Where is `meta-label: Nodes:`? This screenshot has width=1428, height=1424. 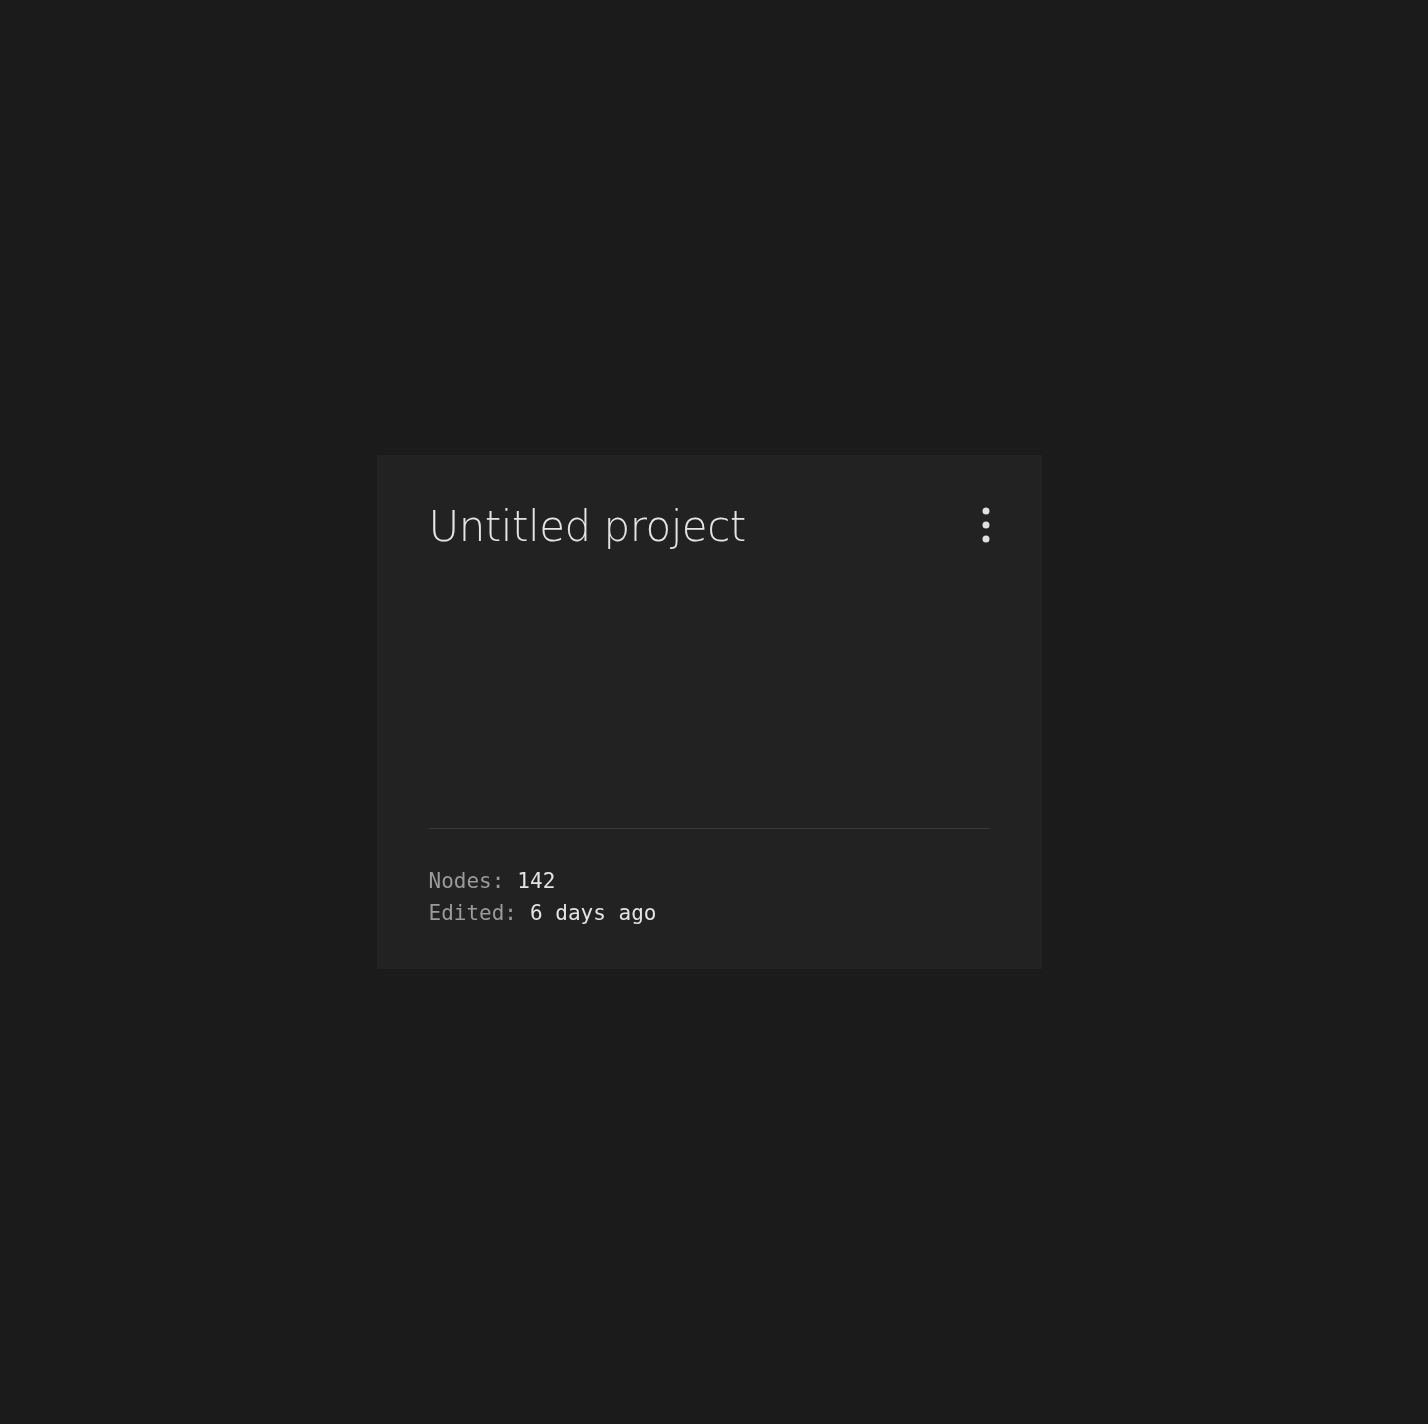
meta-label: Nodes: is located at coordinates (466, 881).